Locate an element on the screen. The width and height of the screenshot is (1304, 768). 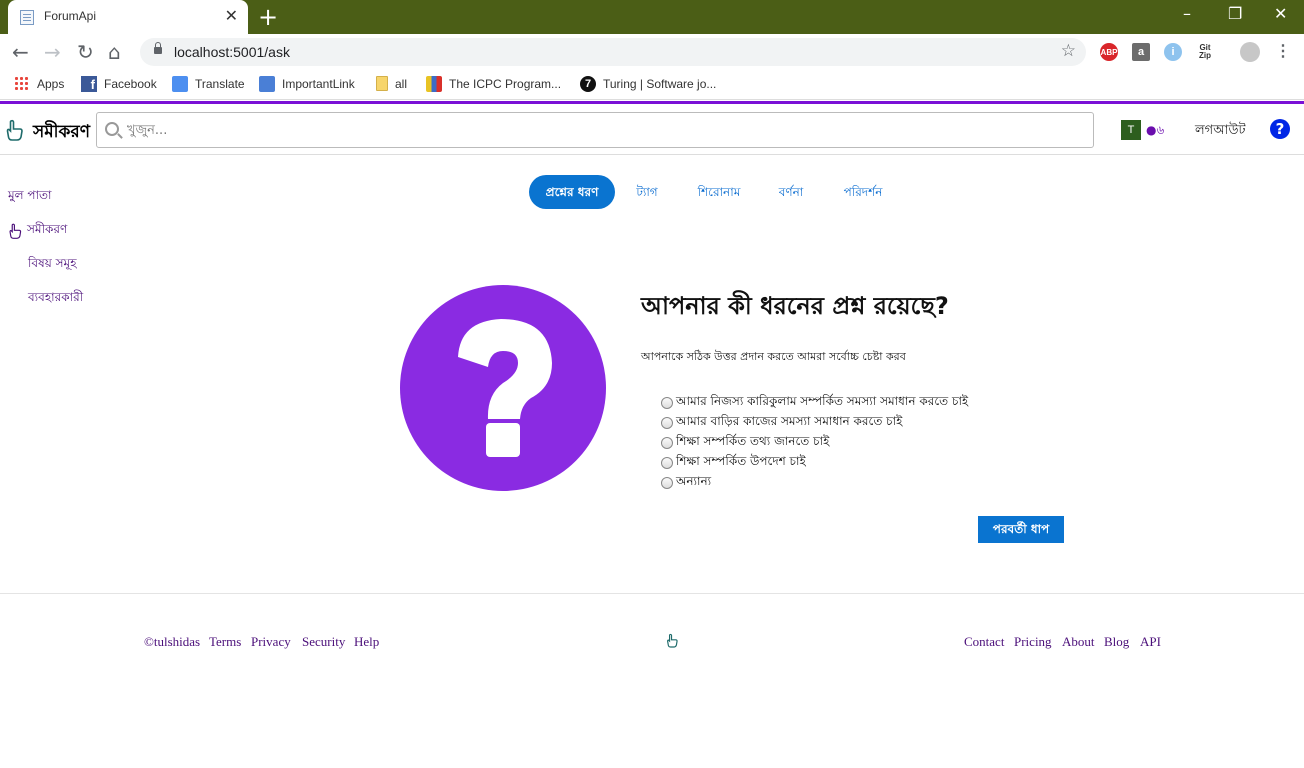
adblock-extension-icon: ABP is located at coordinates (1109, 52).